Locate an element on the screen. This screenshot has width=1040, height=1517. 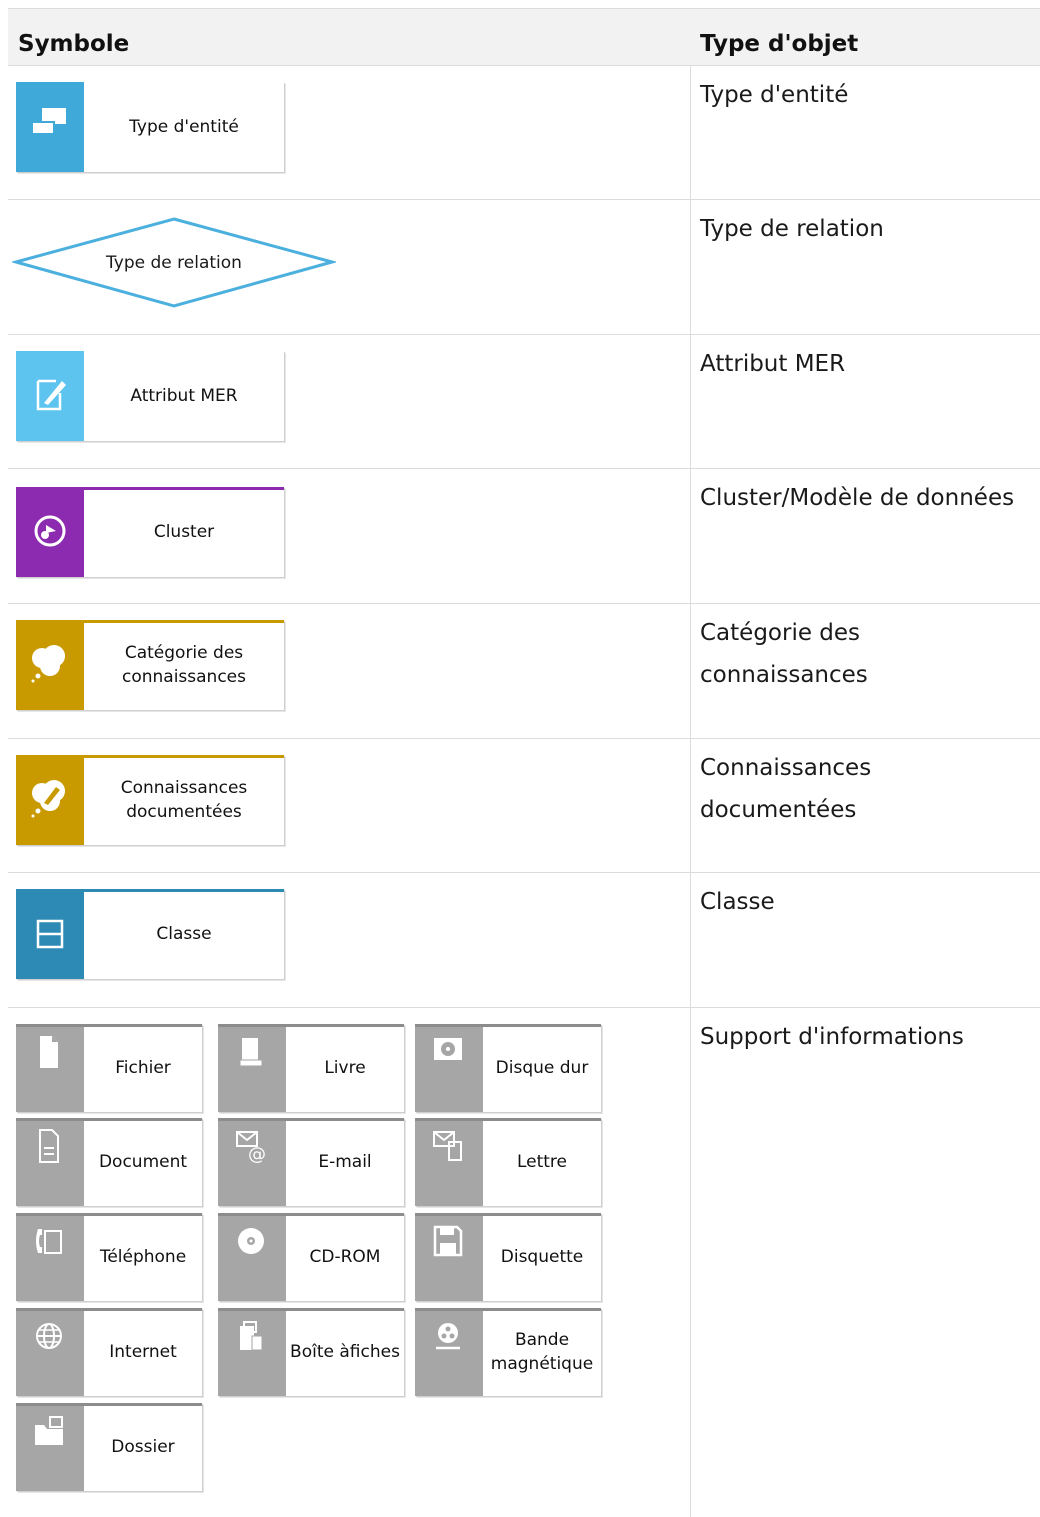
information-carrier-symbol: Livre is located at coordinates (311, 1068).